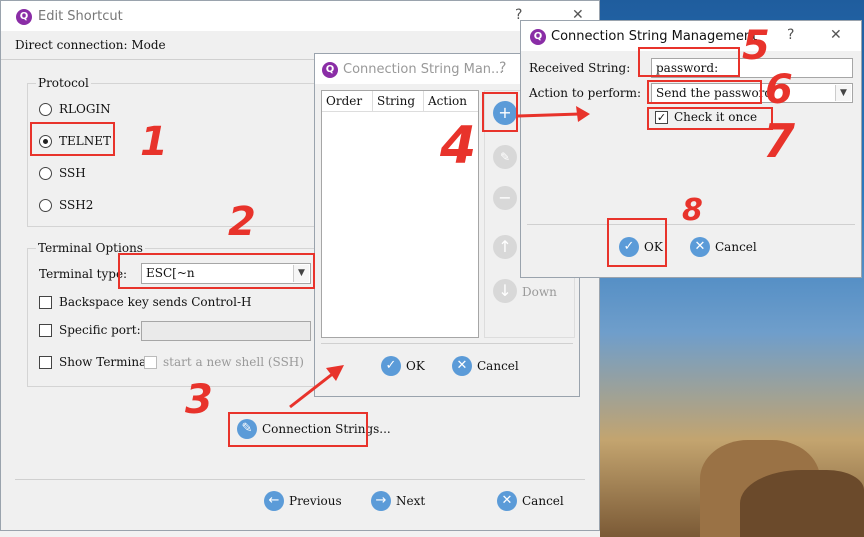  I want to click on column-header-order: Order, so click(347, 101).